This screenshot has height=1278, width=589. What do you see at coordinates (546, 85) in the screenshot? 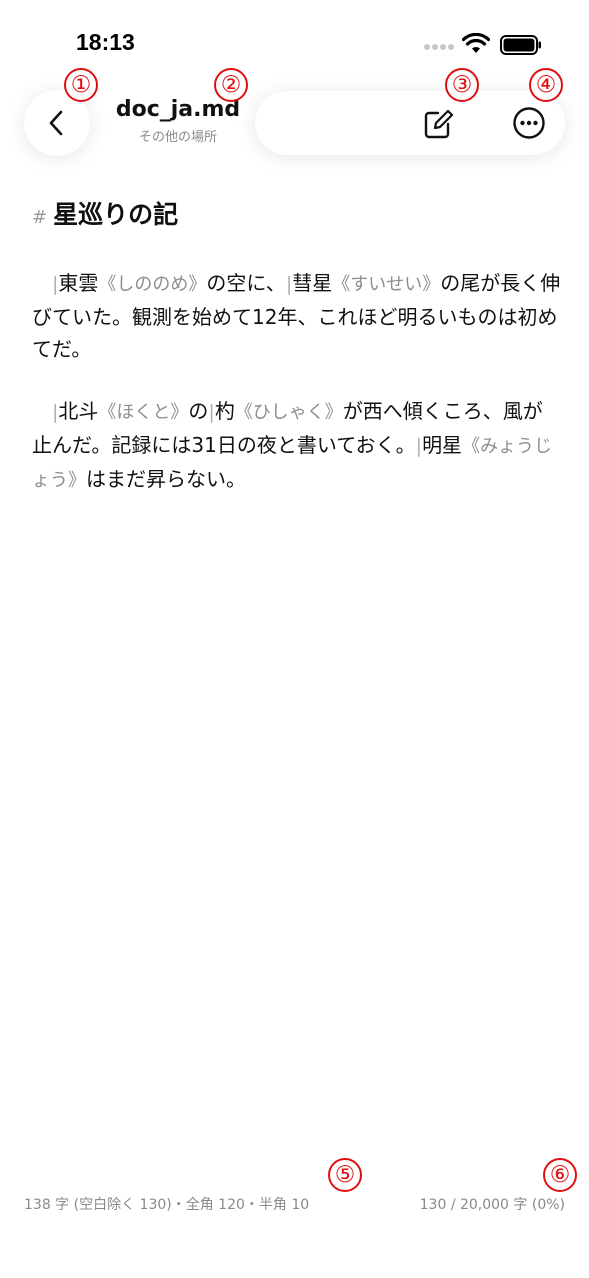
I see `callout-4: ④` at bounding box center [546, 85].